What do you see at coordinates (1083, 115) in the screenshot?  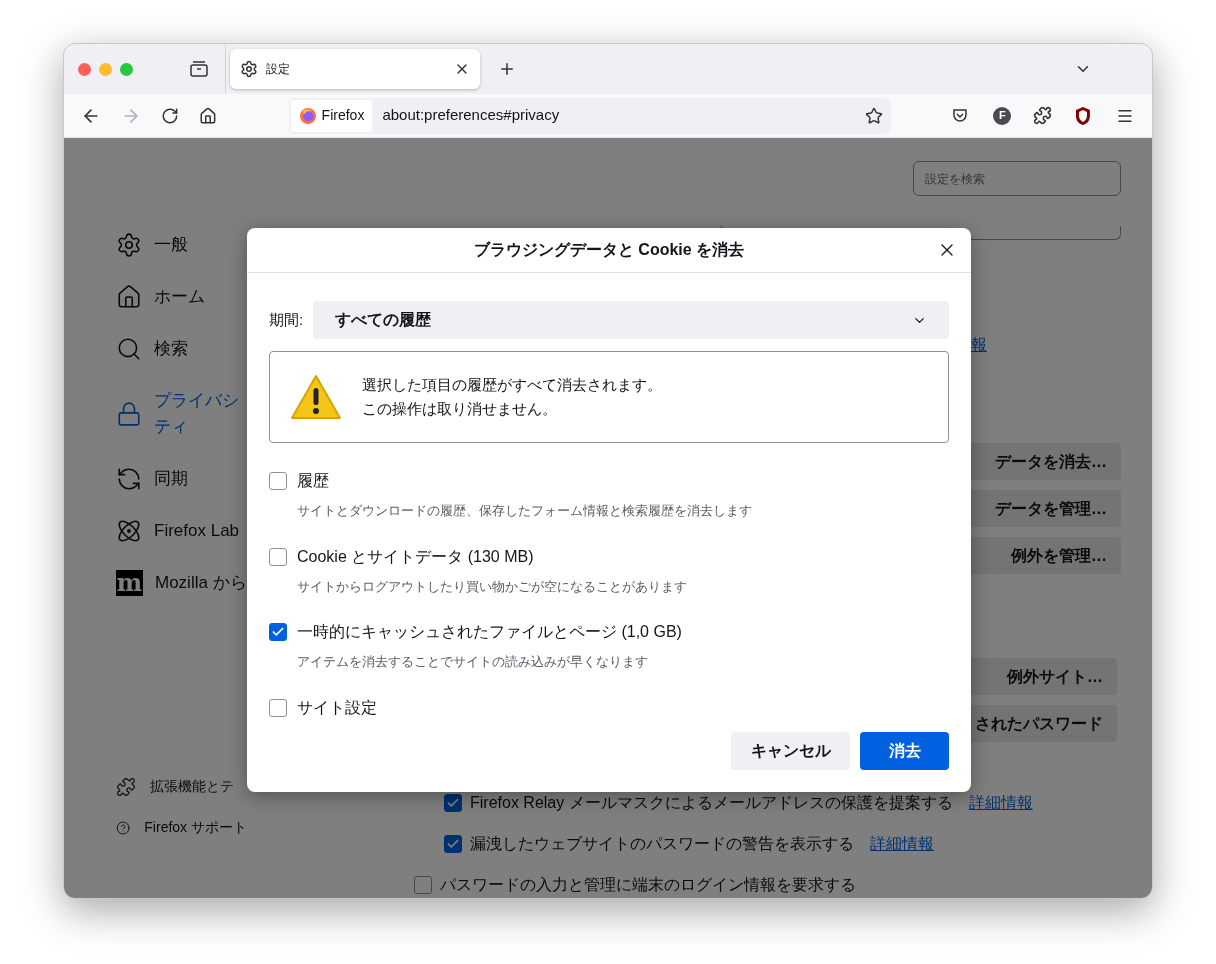 I see `shield-icon` at bounding box center [1083, 115].